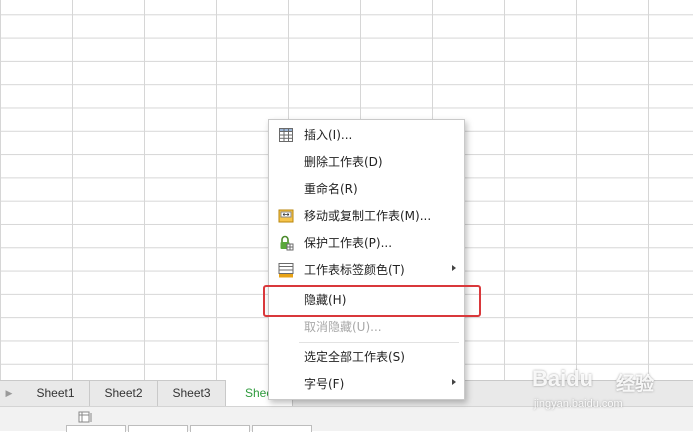 The image size is (693, 432). What do you see at coordinates (85, 417) in the screenshot?
I see `sheet-view-icon` at bounding box center [85, 417].